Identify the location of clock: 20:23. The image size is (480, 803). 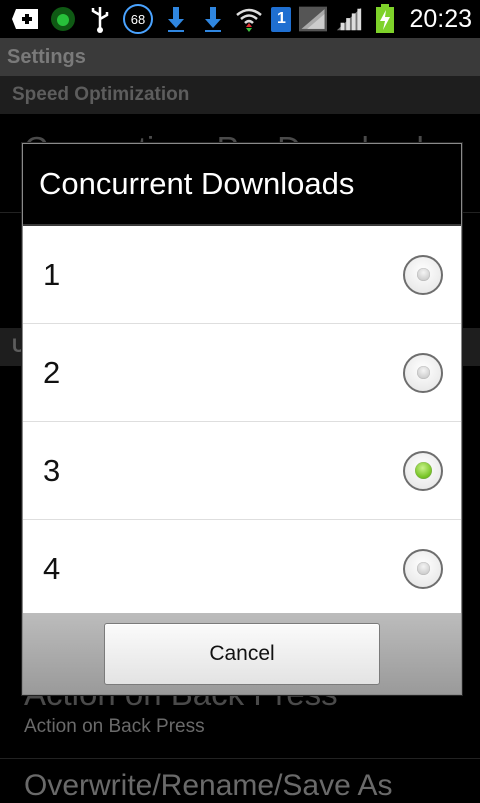
(440, 18).